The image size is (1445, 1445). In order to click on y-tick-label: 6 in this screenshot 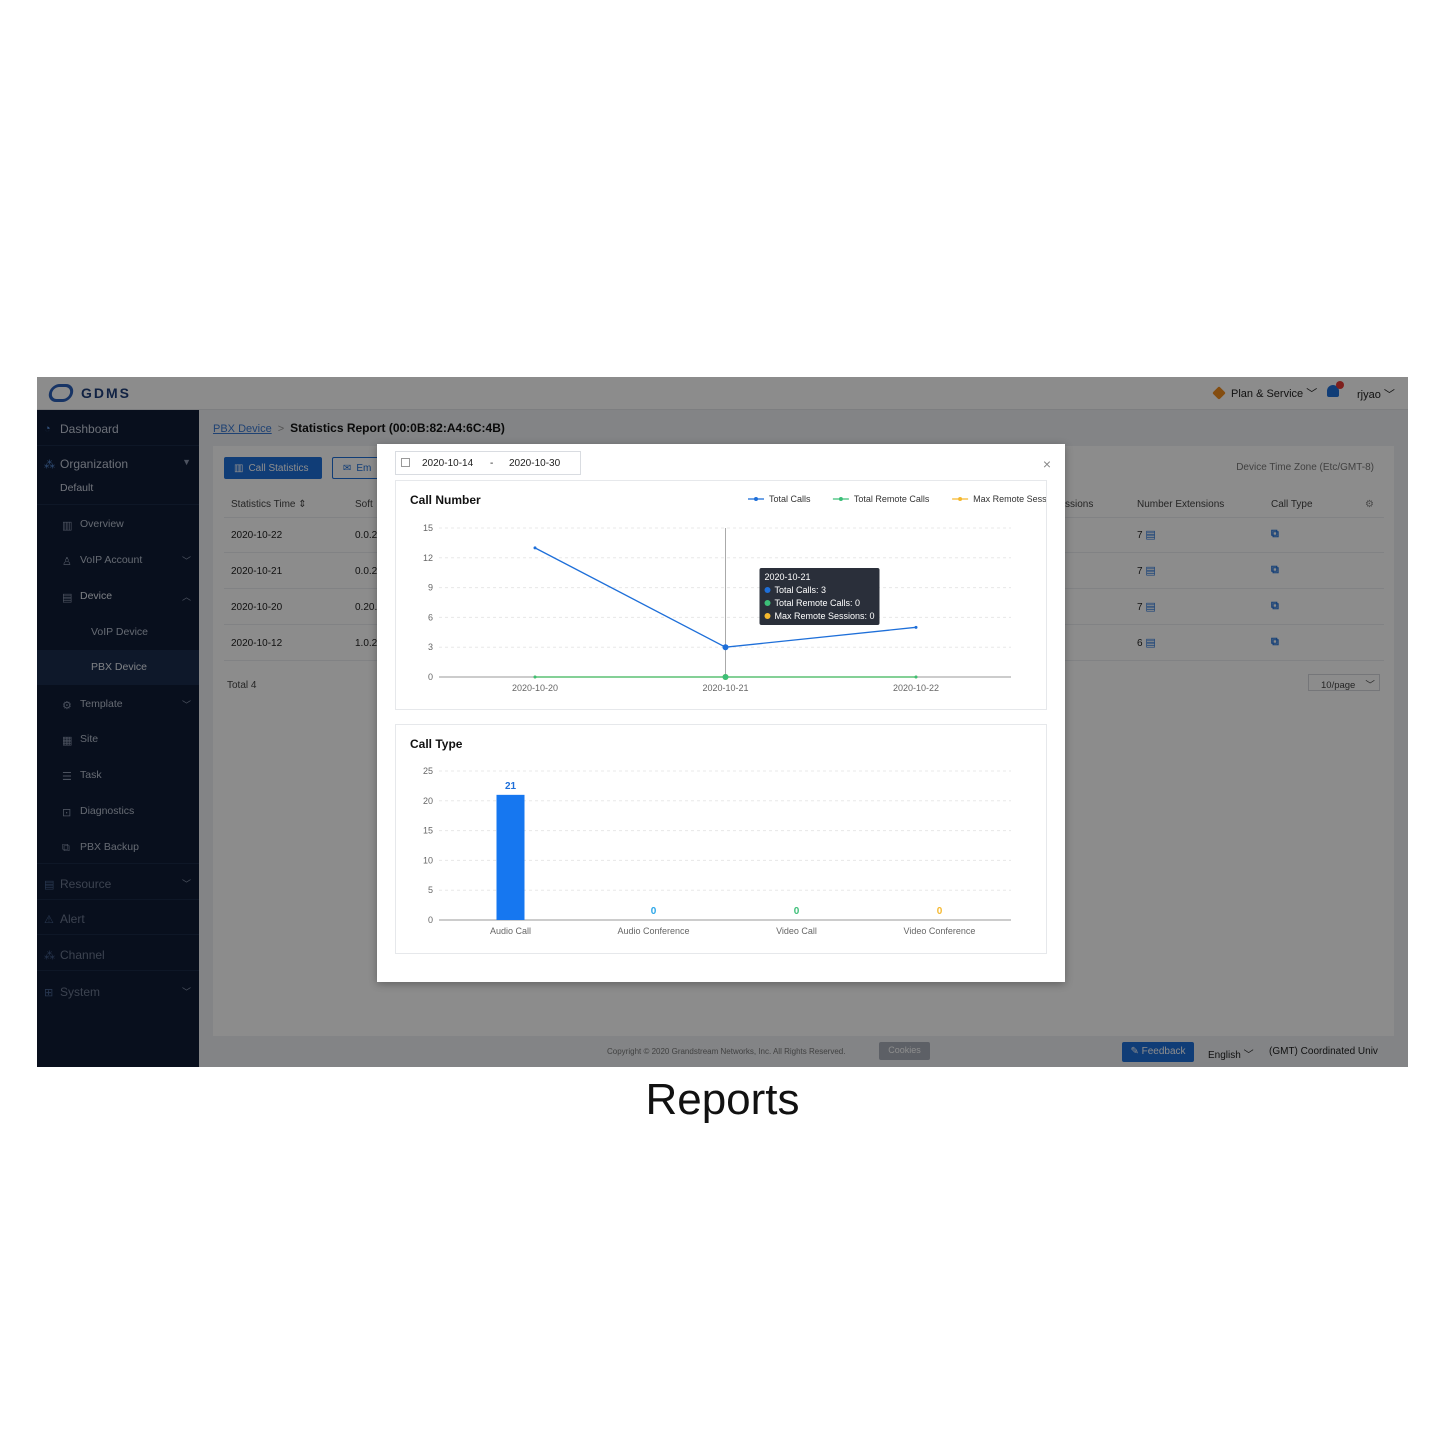, I will do `click(430, 617)`.